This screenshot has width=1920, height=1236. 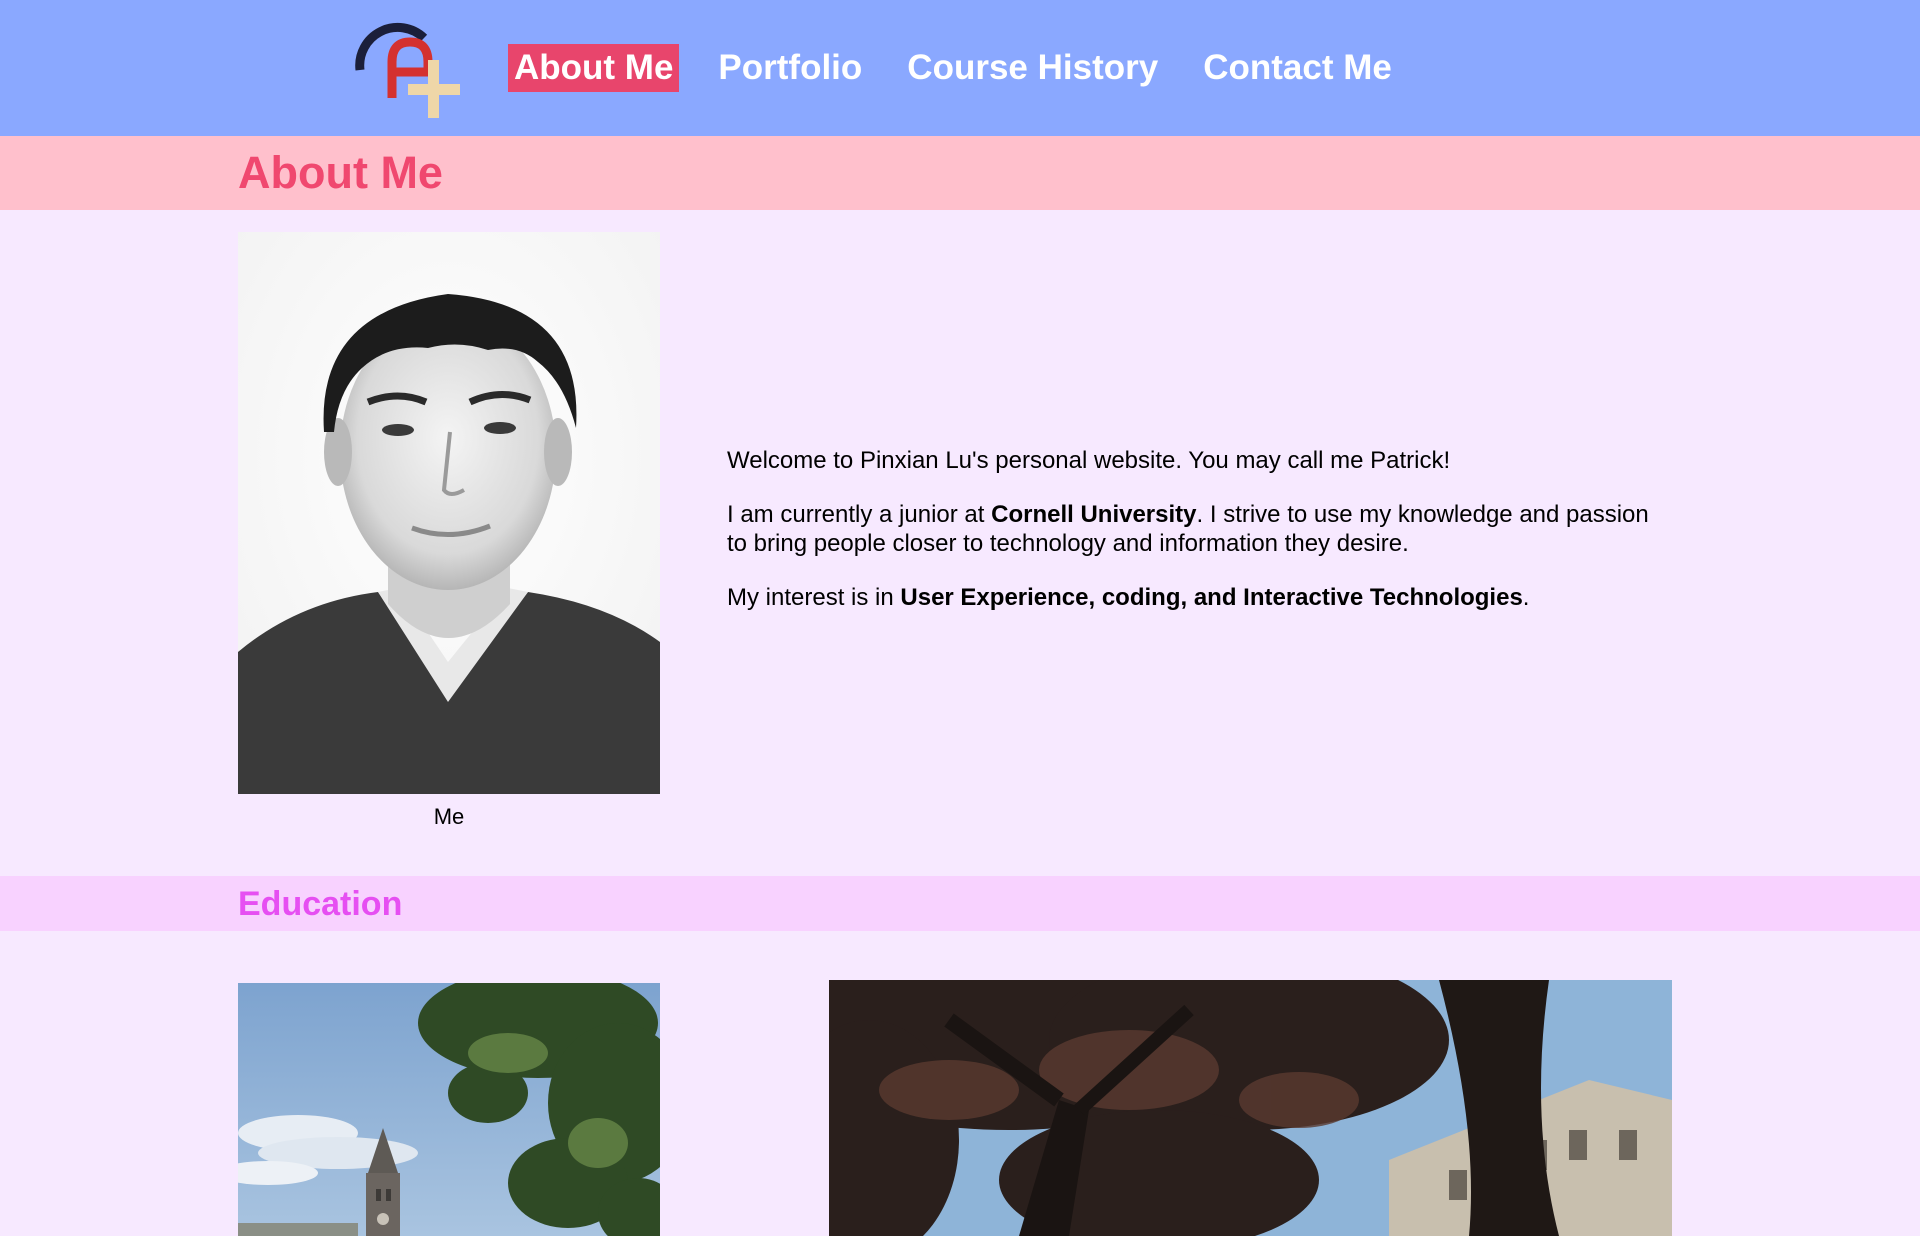 I want to click on site-logo, so click(x=412, y=66).